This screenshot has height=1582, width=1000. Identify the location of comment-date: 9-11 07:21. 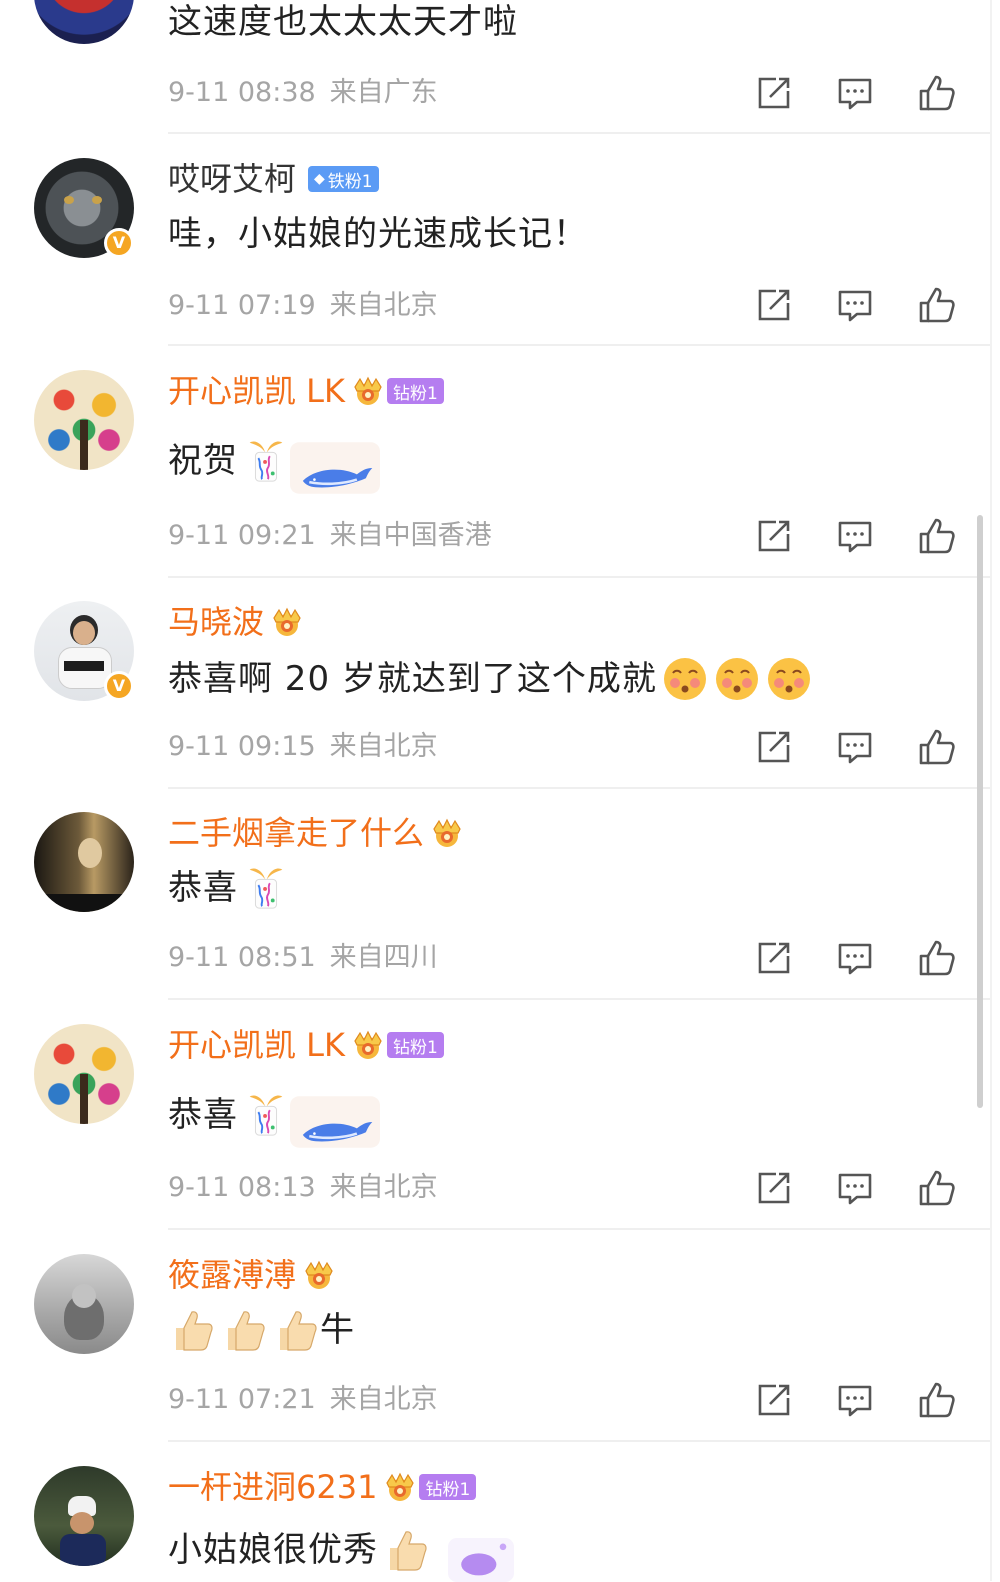
(242, 1399).